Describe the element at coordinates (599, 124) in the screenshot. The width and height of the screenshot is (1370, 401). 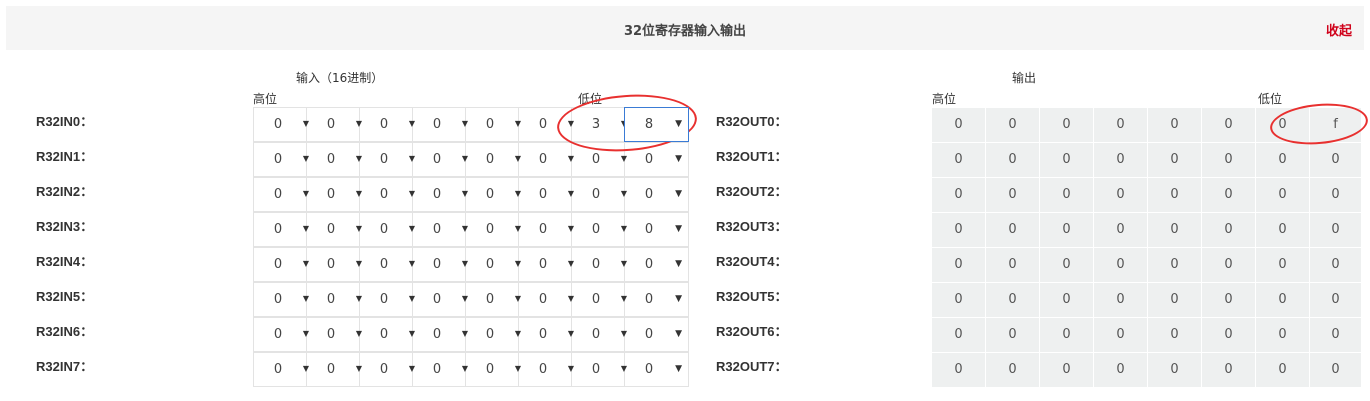
I see `hex-digit-select: 3▼` at that location.